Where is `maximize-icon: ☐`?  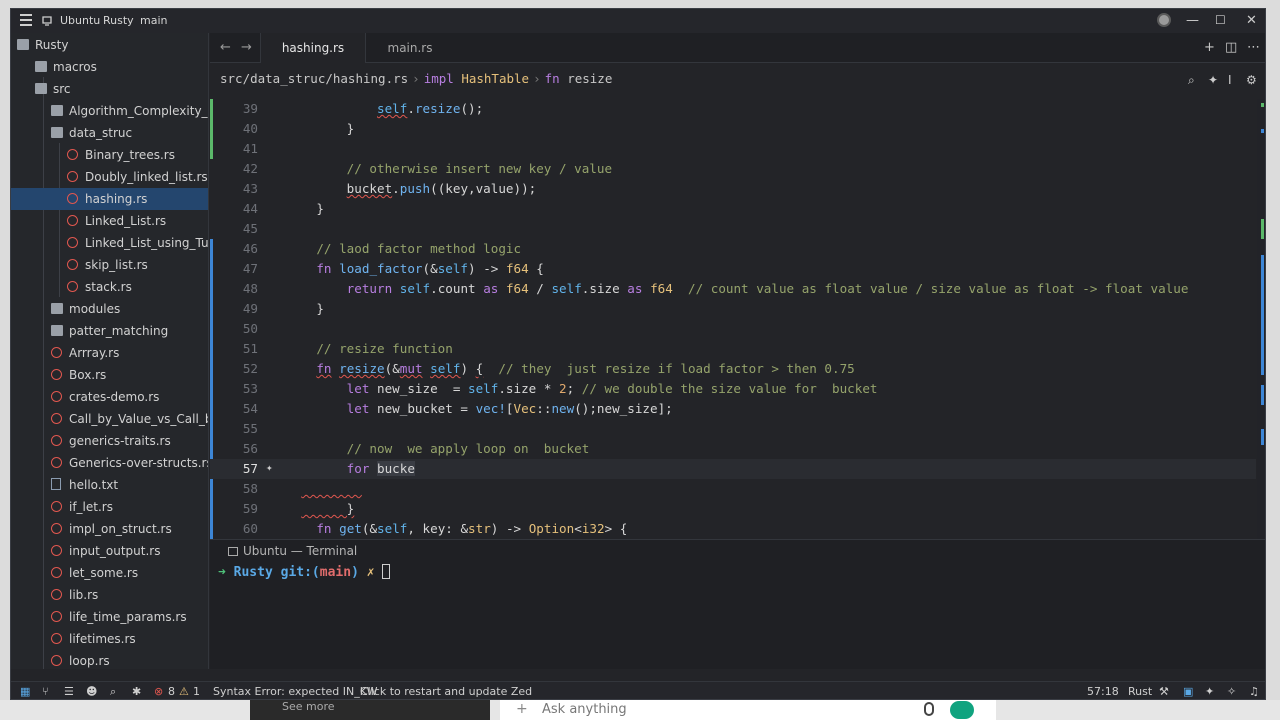
maximize-icon: ☐ is located at coordinates (1220, 20).